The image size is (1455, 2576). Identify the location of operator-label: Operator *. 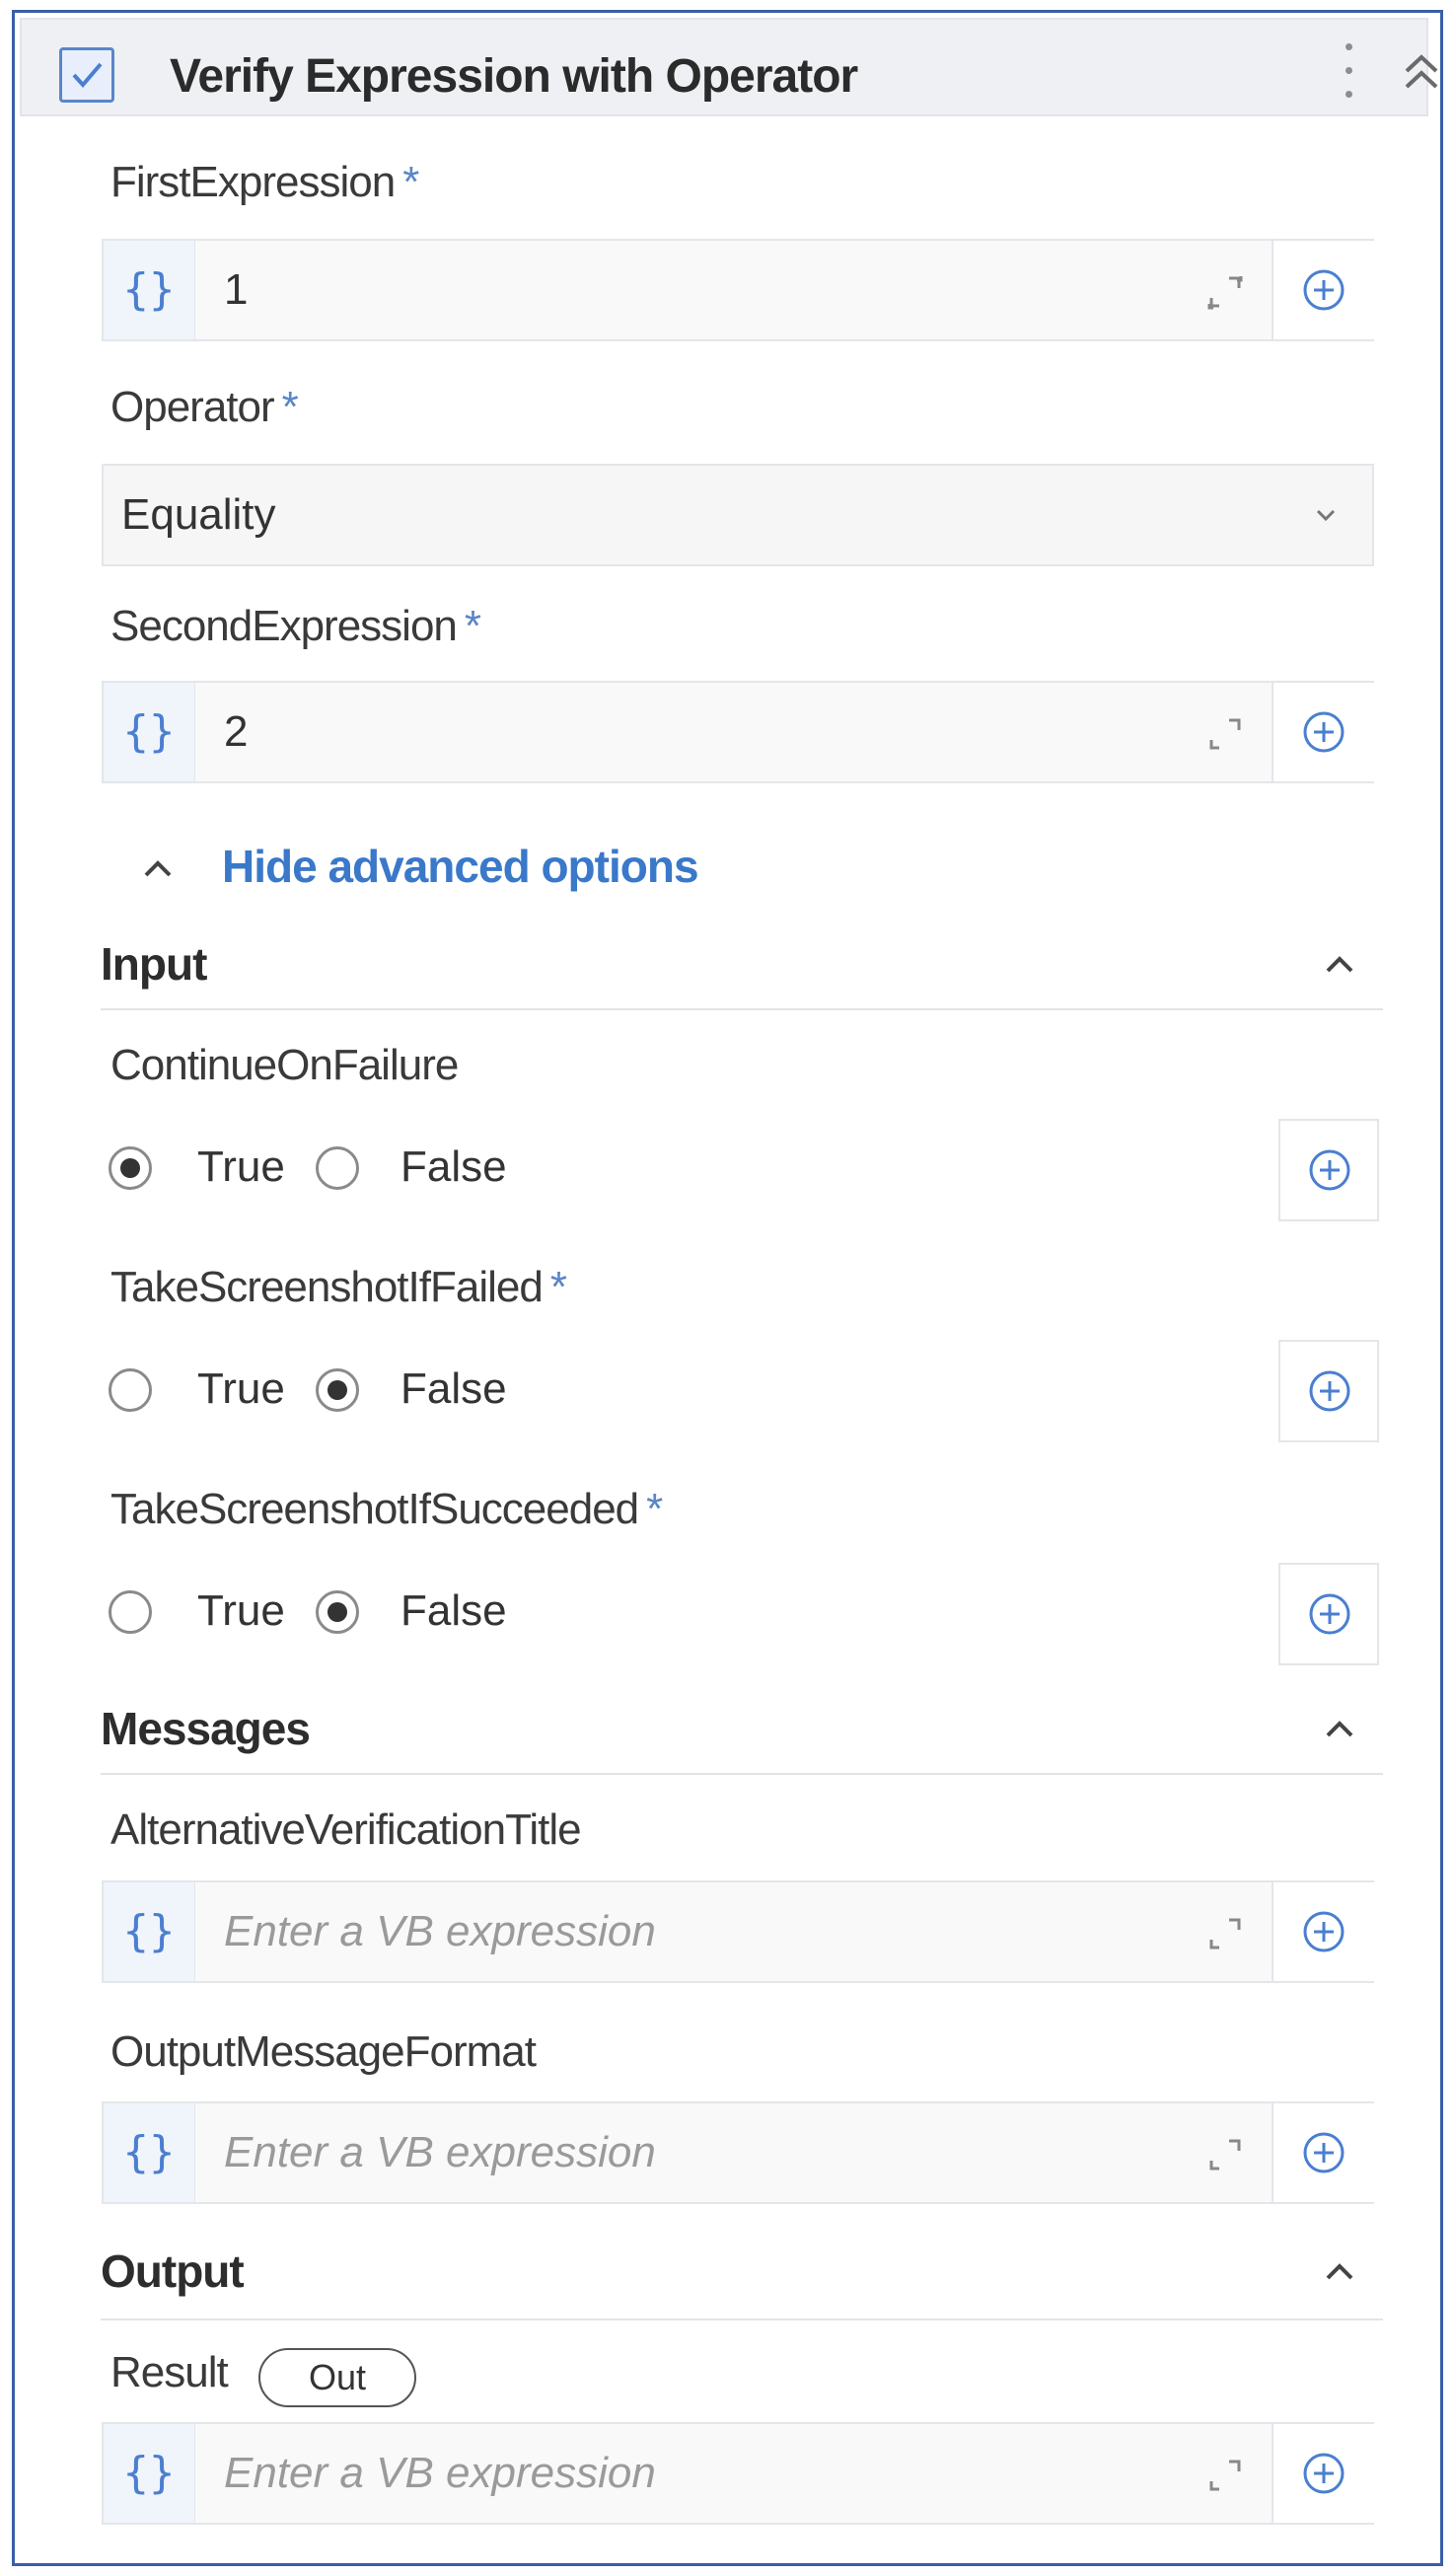
(204, 407).